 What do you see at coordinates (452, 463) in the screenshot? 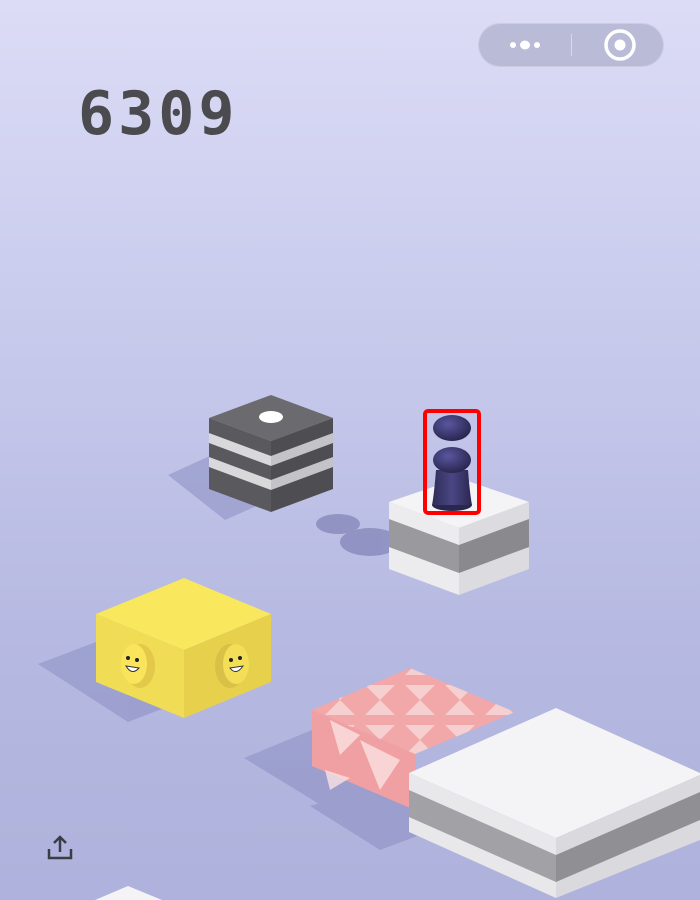
I see `player-pawn` at bounding box center [452, 463].